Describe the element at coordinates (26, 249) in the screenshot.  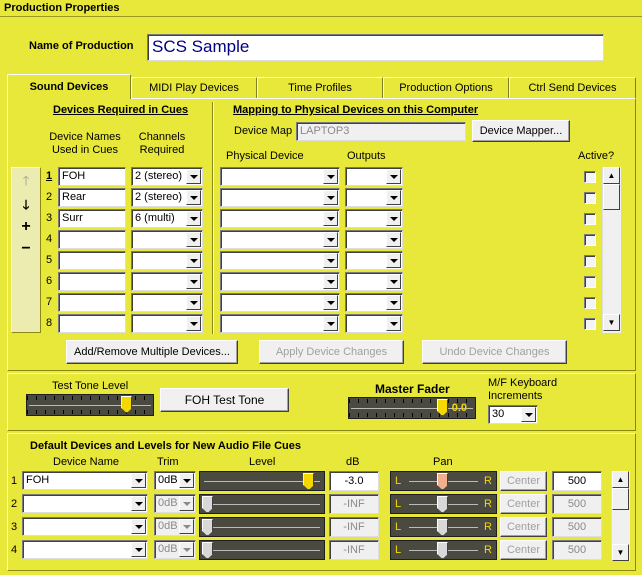
I see `remove-device-icon: −` at that location.